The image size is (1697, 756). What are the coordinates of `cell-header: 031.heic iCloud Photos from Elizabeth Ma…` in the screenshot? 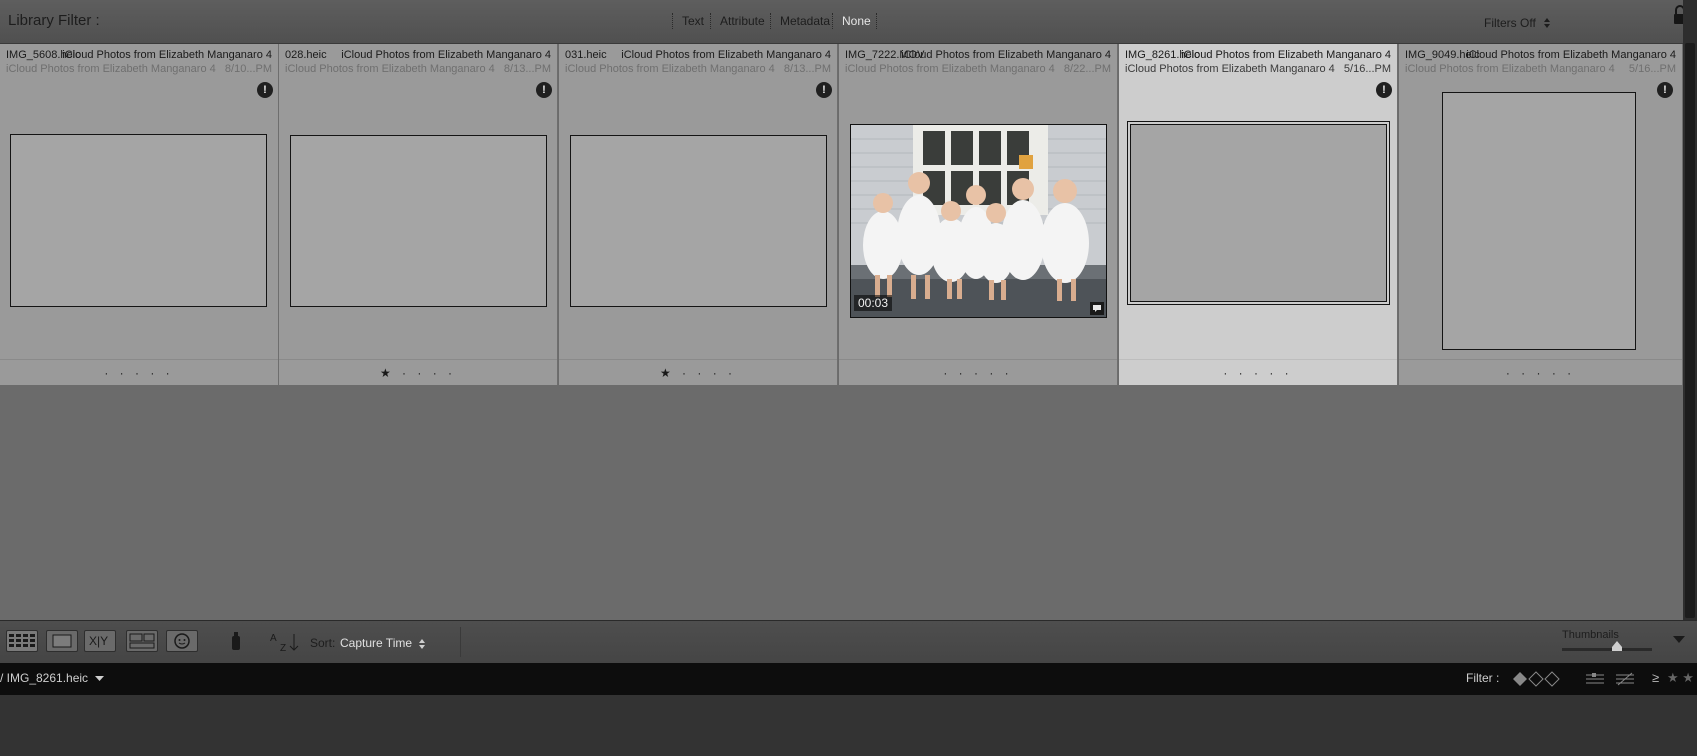 It's located at (698, 60).